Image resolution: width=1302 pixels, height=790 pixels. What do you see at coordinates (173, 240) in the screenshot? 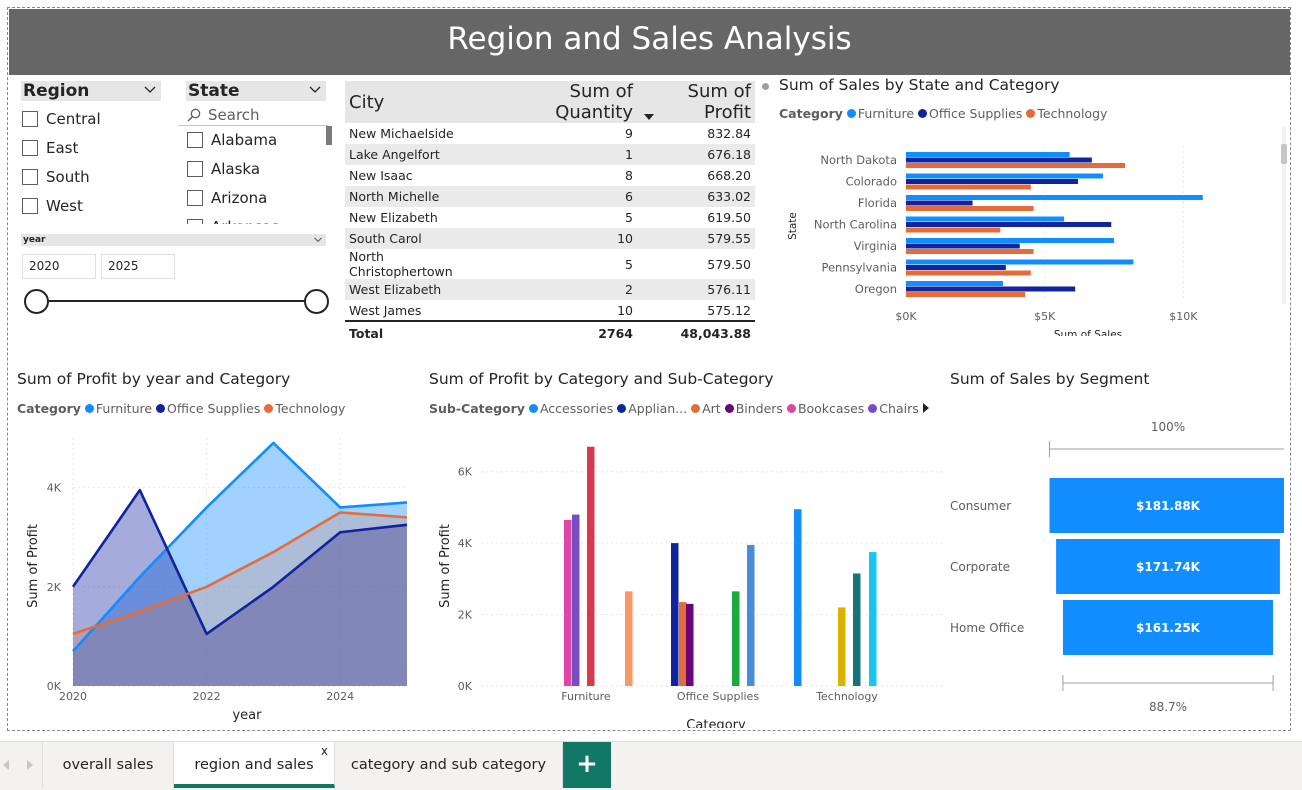
I see `year-slicer-header: year` at bounding box center [173, 240].